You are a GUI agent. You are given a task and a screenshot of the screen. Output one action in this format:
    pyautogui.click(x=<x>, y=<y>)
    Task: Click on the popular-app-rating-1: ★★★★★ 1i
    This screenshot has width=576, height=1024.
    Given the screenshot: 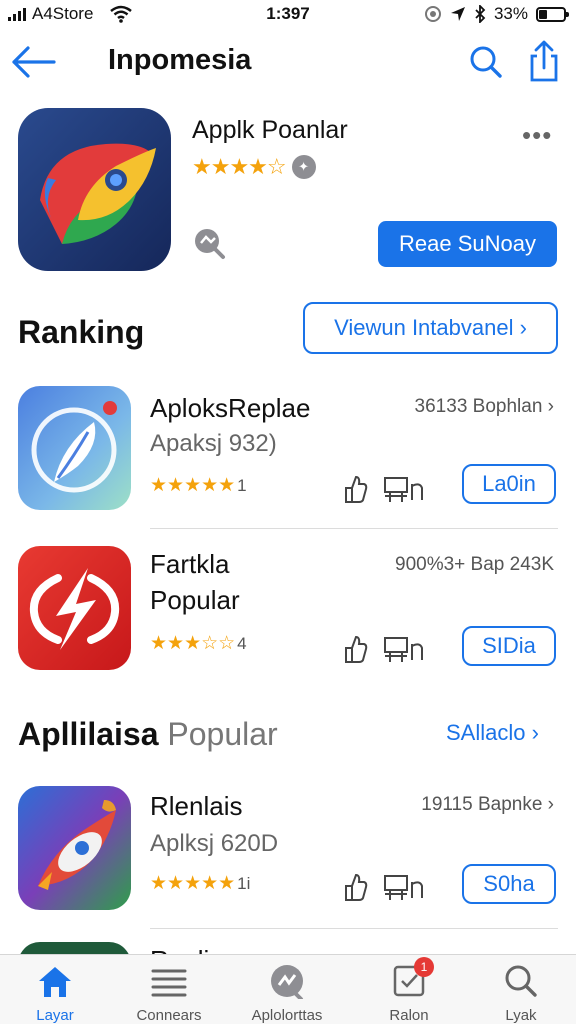 What is the action you would take?
    pyautogui.click(x=200, y=883)
    